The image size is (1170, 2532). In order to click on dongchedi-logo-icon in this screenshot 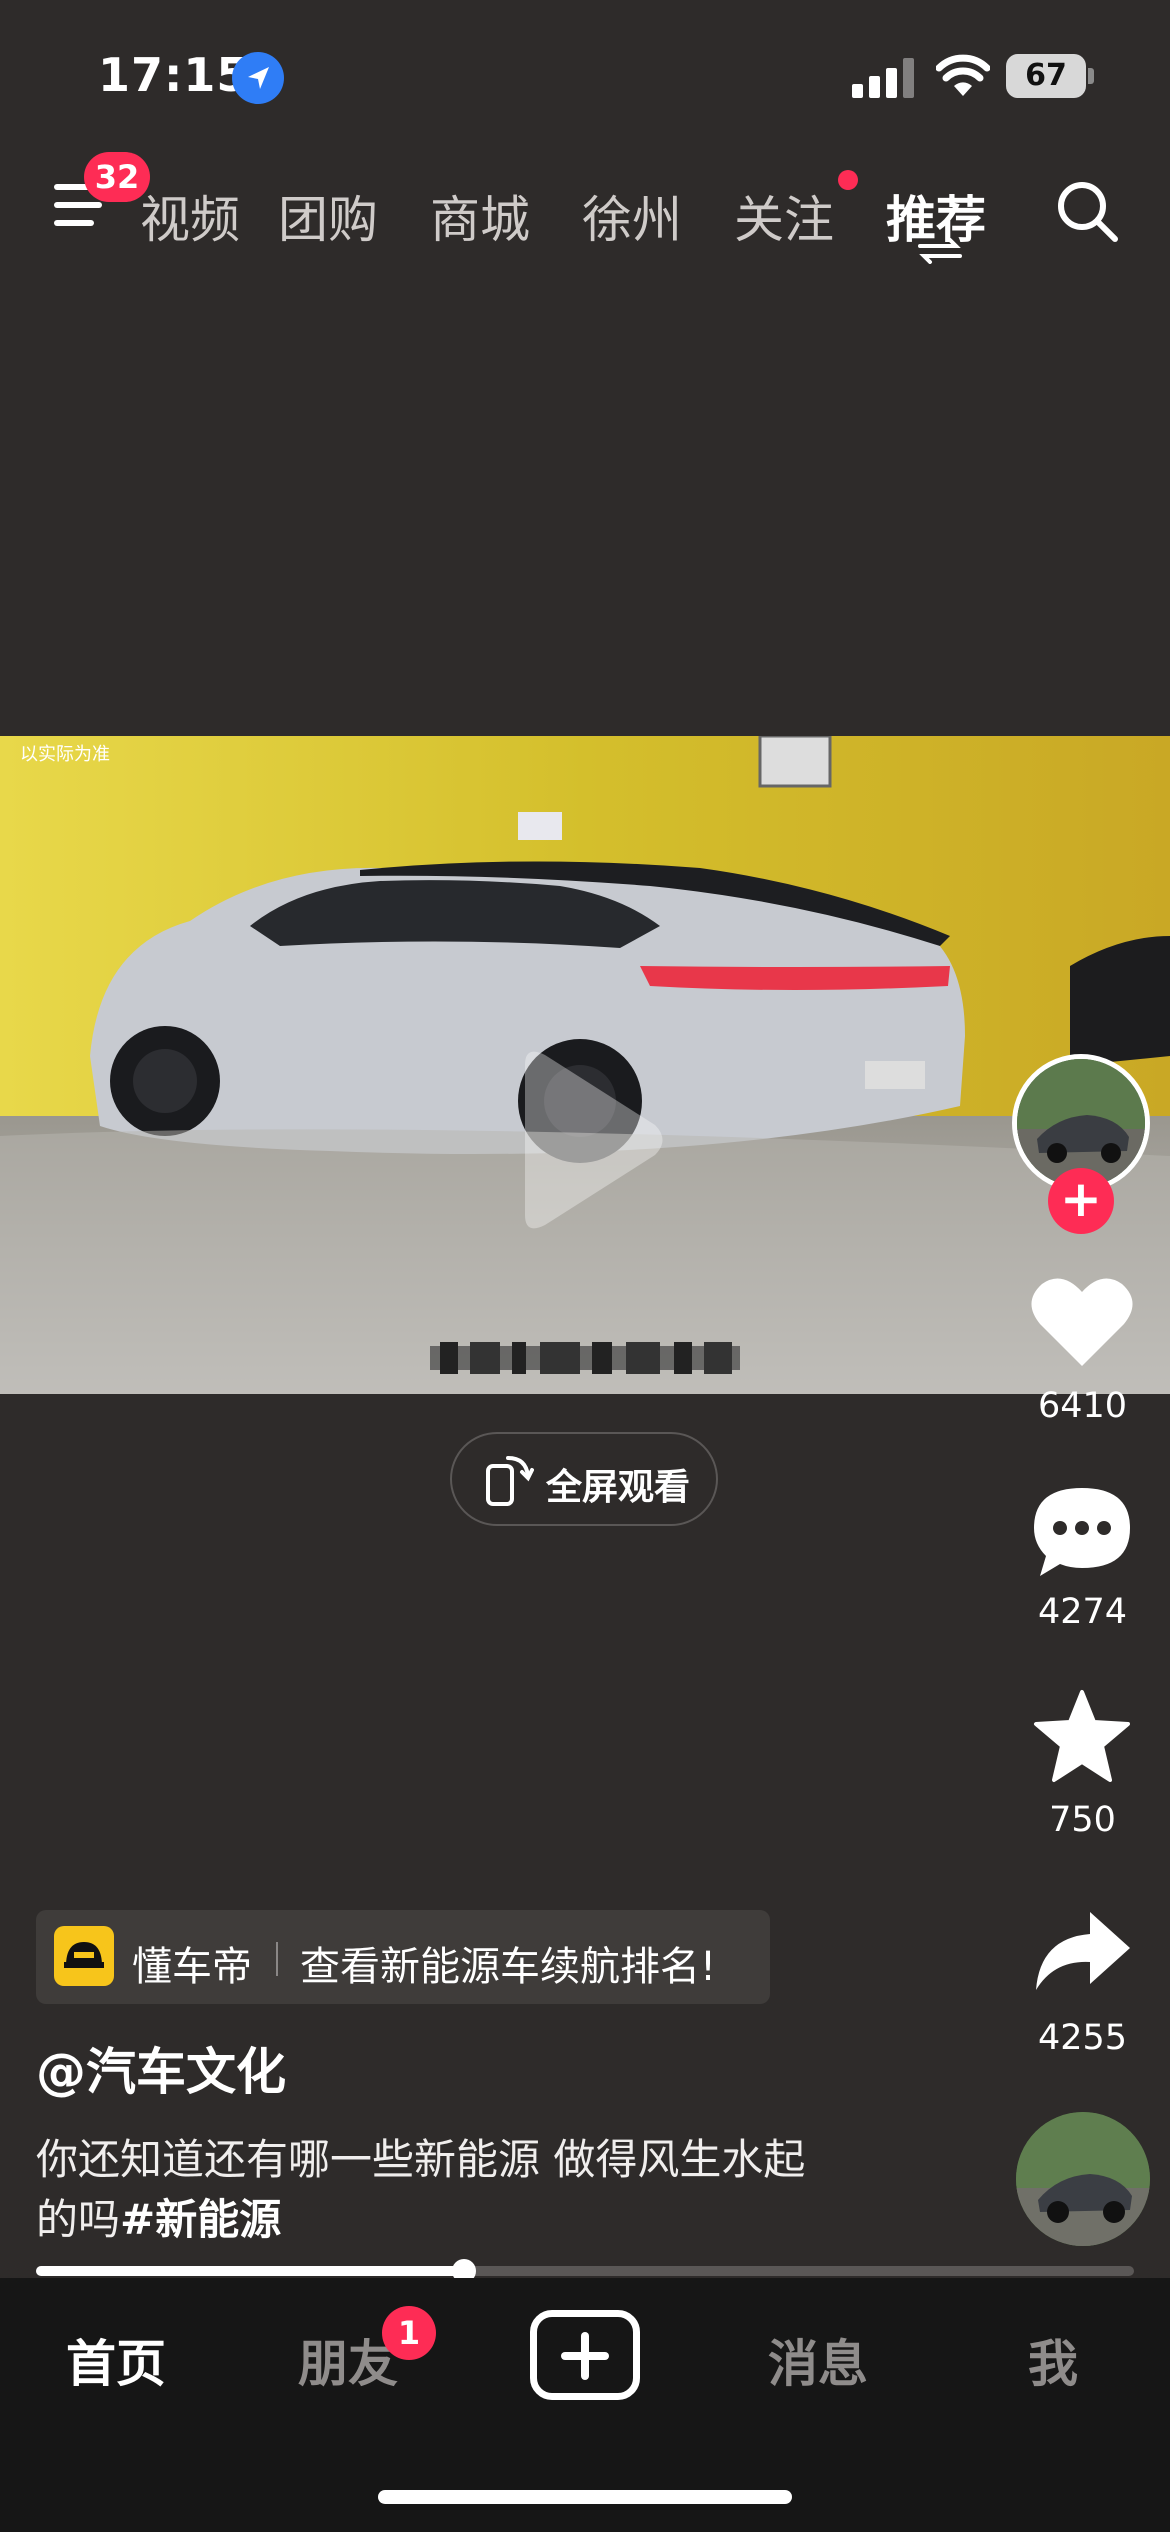, I will do `click(84, 1956)`.